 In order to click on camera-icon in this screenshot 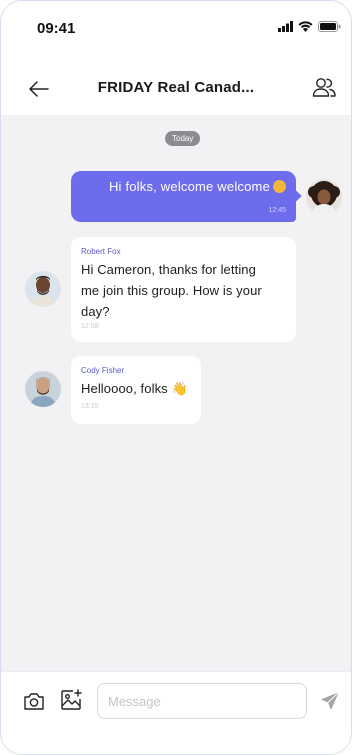, I will do `click(34, 701)`.